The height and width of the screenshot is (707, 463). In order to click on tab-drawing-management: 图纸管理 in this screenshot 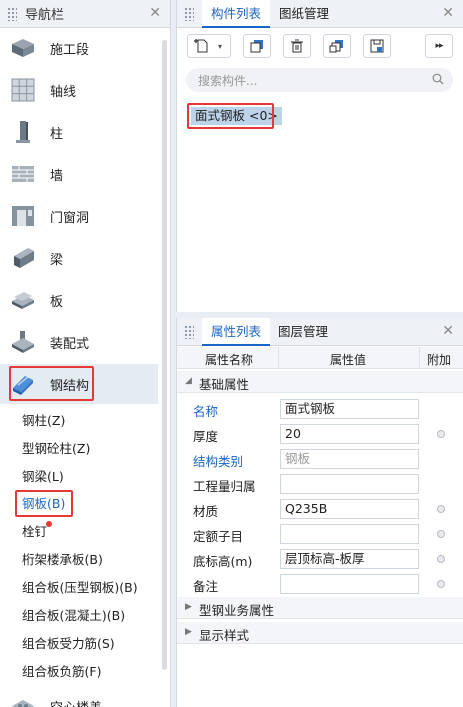, I will do `click(304, 14)`.